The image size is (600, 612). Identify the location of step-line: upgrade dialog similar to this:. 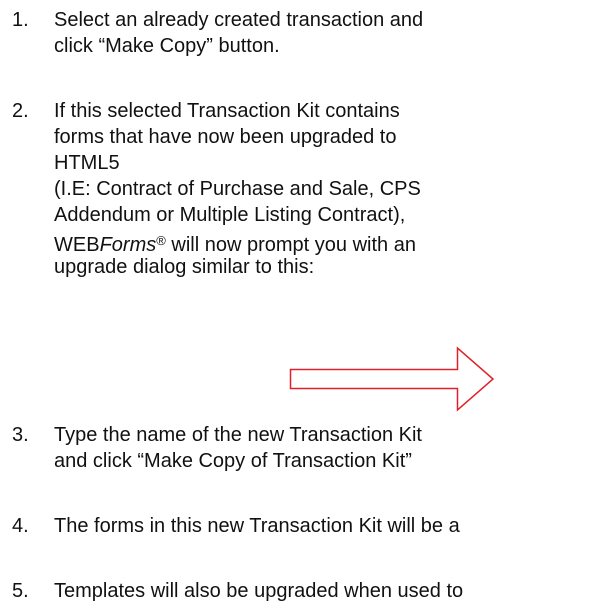
(184, 267).